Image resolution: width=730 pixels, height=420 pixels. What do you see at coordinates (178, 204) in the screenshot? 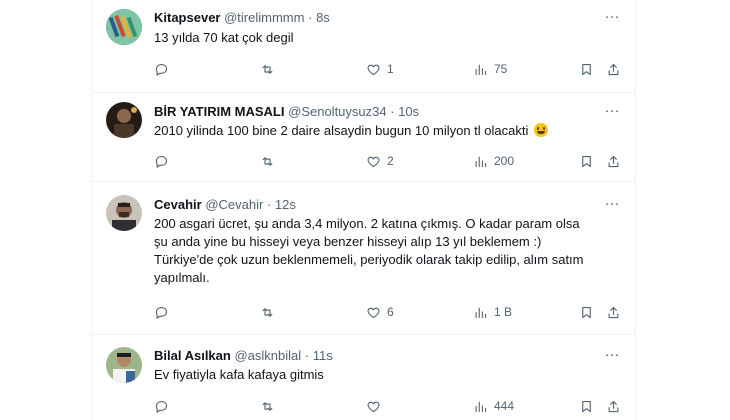
I see `display-name: Cevahir` at bounding box center [178, 204].